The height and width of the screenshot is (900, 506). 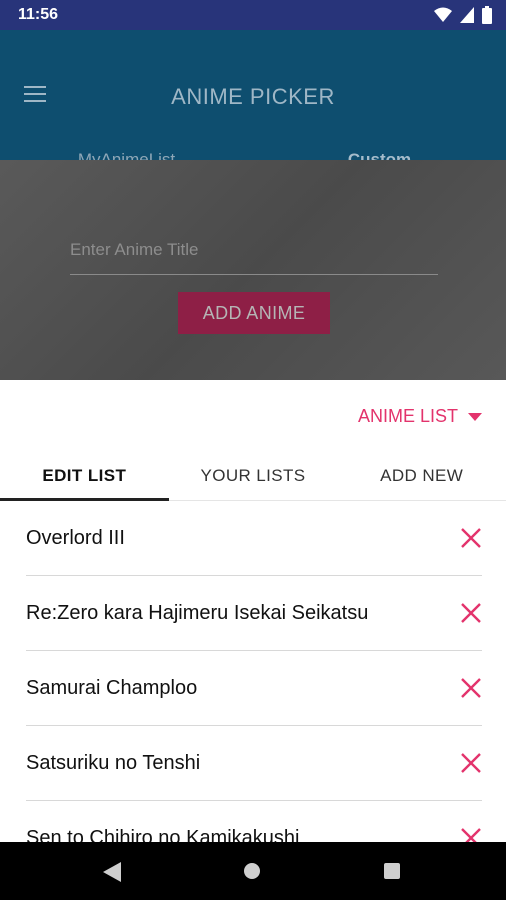 I want to click on anime-list-dropdown: ANIME LIST, so click(x=420, y=416).